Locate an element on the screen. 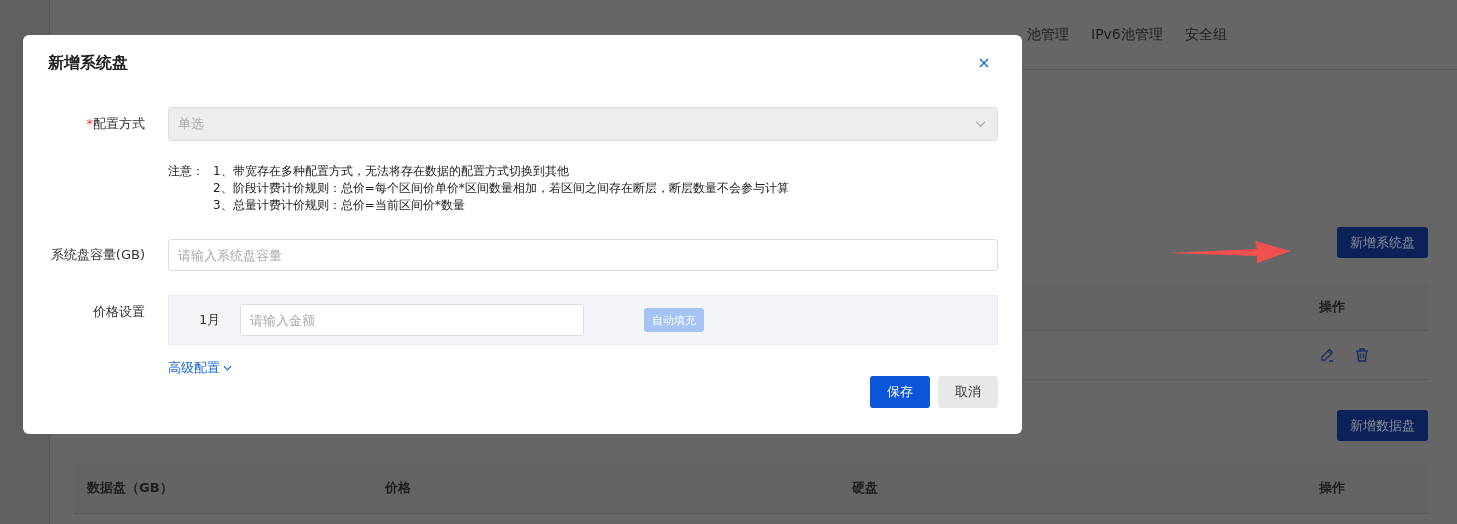  period-label: 1月 is located at coordinates (210, 320).